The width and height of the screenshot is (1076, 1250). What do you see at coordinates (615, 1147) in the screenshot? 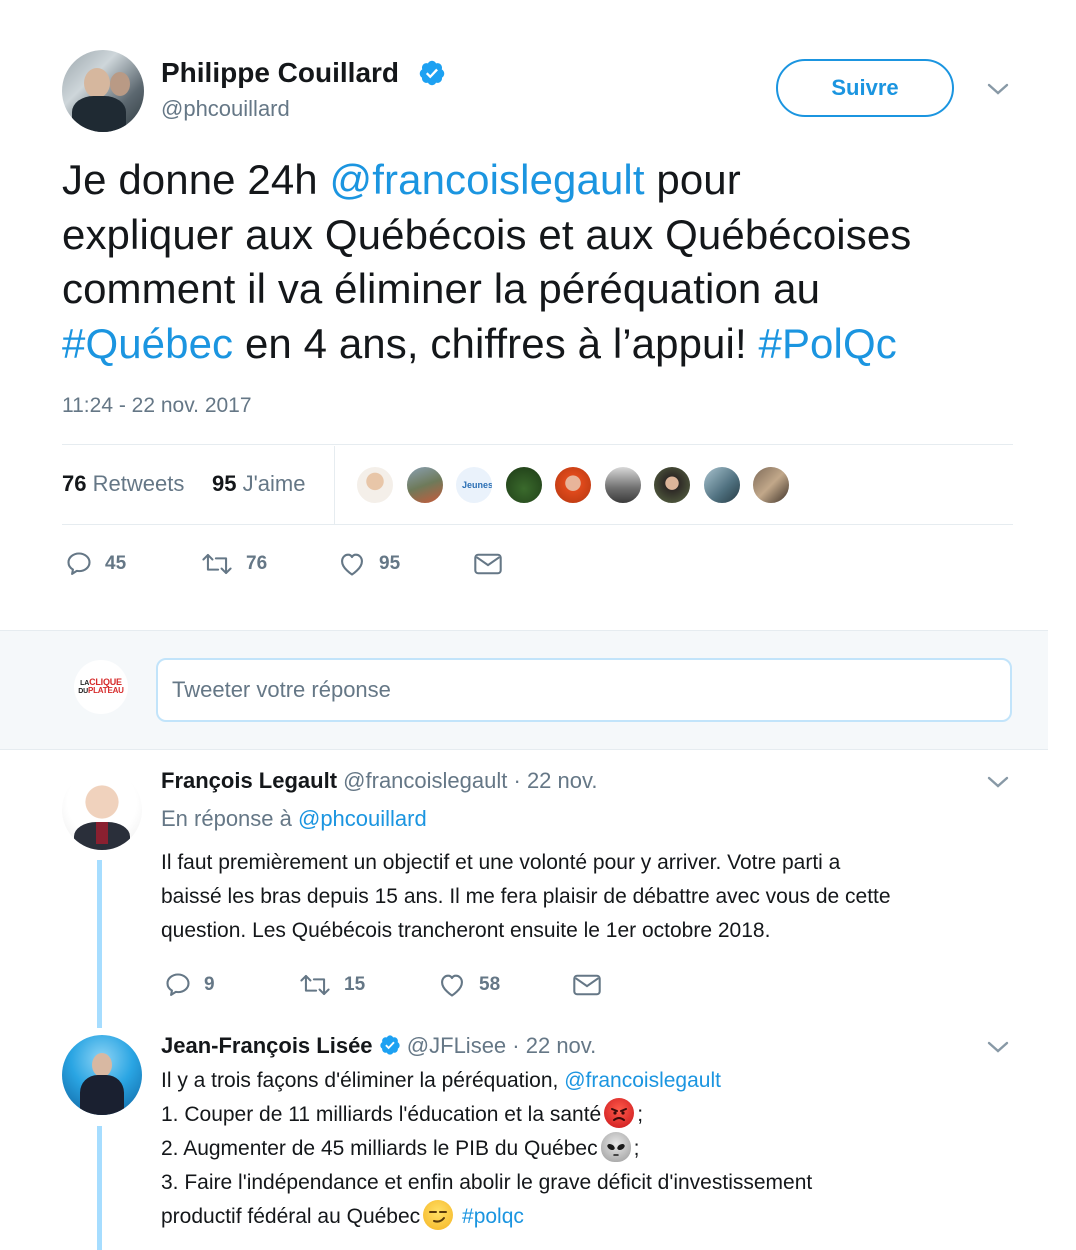
I see `alien-emoji` at bounding box center [615, 1147].